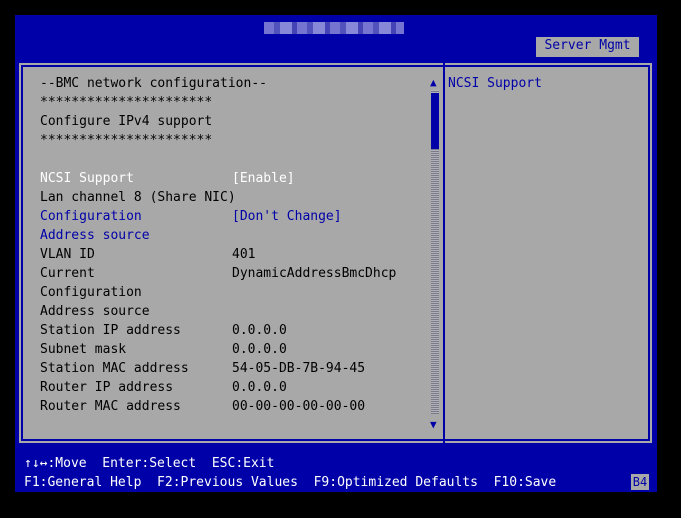  Describe the element at coordinates (126, 121) in the screenshot. I see `subsection-heading: Configure IPv4 support` at that location.